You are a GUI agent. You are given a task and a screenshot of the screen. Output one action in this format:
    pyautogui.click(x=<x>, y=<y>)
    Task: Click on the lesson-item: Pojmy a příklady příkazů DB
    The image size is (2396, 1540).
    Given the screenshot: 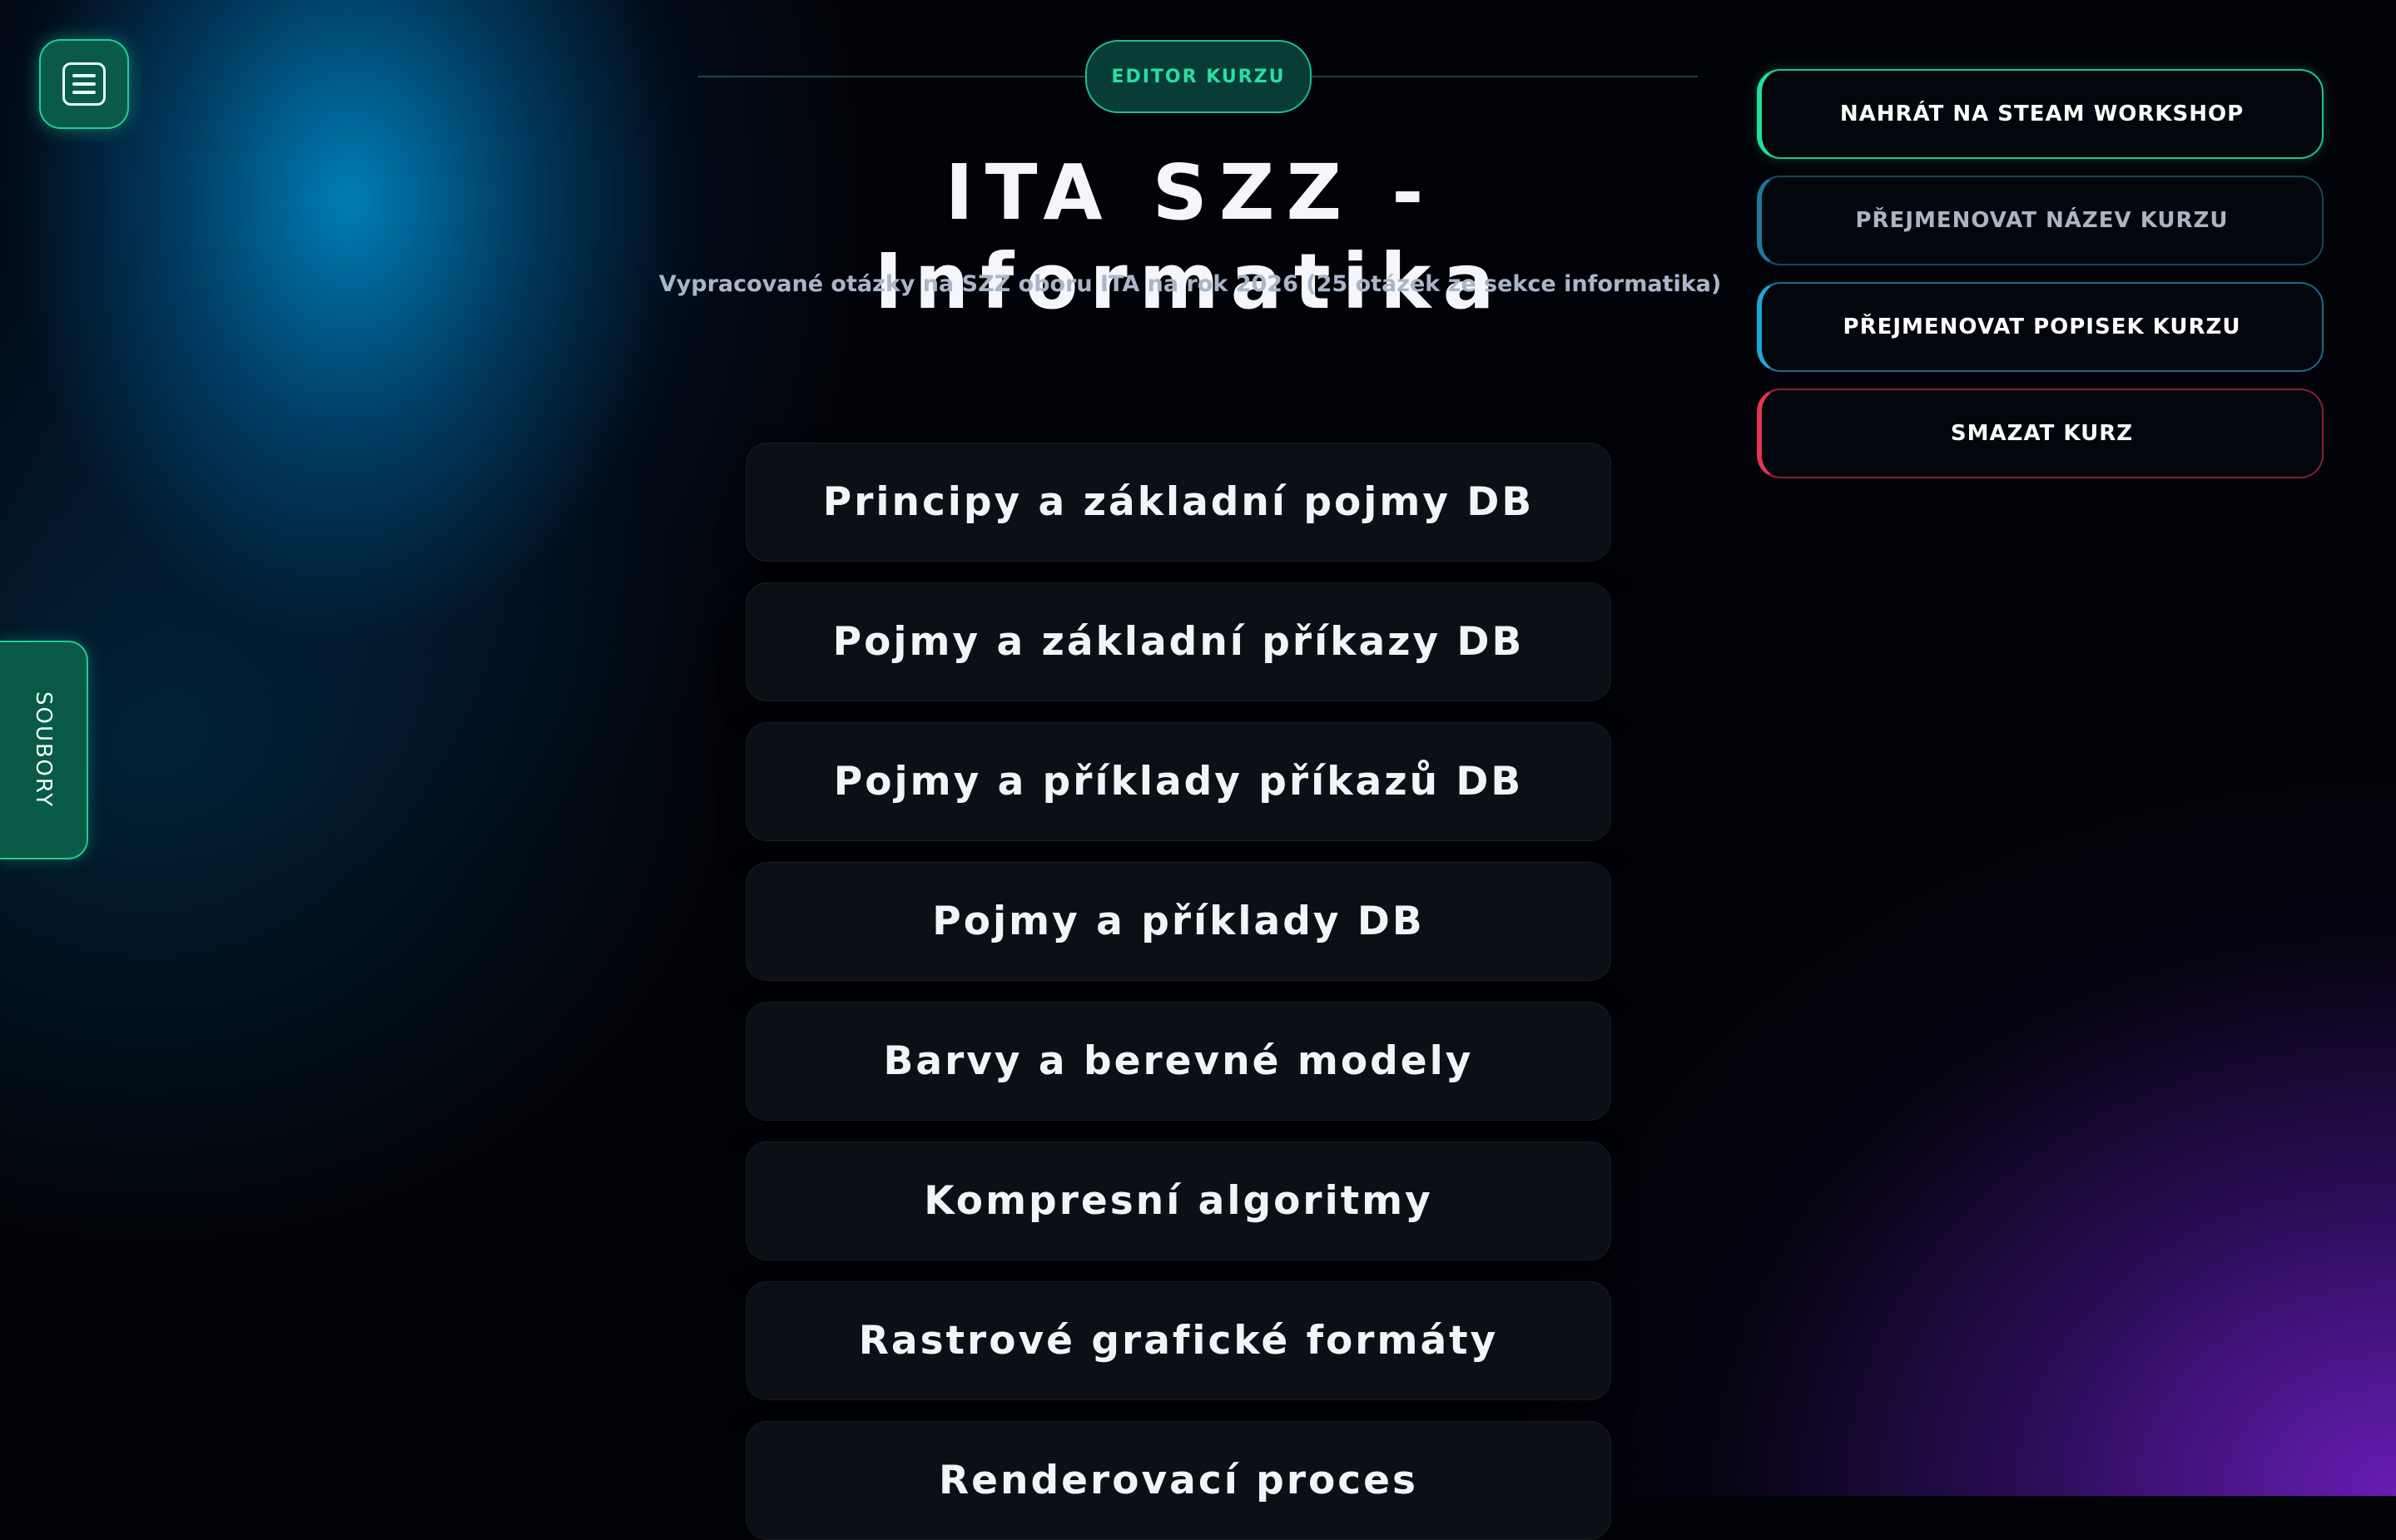 What is the action you would take?
    pyautogui.click(x=1178, y=781)
    